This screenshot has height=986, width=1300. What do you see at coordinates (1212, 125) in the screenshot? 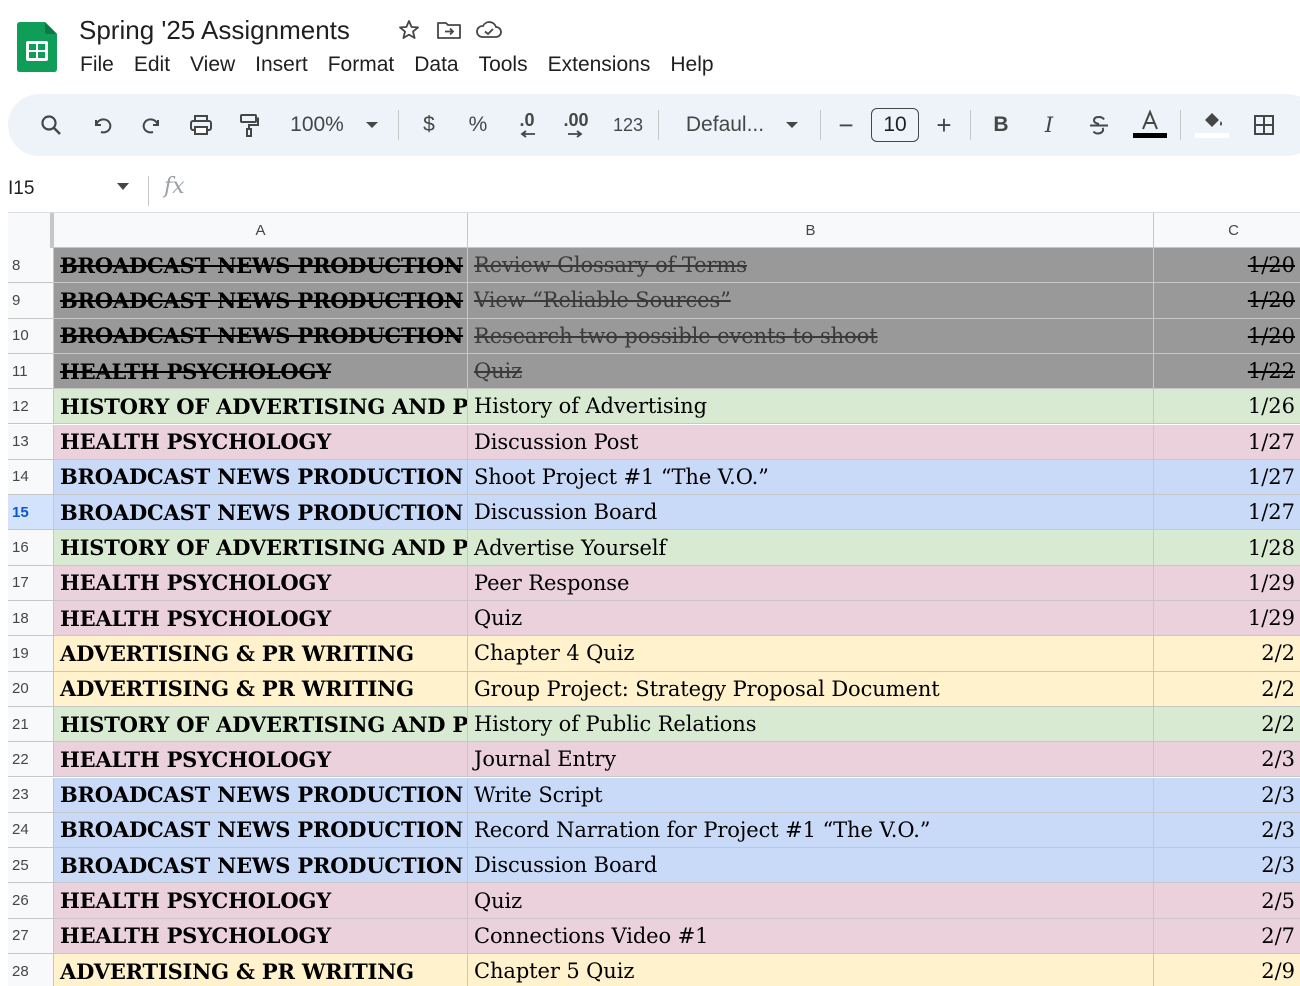
I see `fill-color-icon` at bounding box center [1212, 125].